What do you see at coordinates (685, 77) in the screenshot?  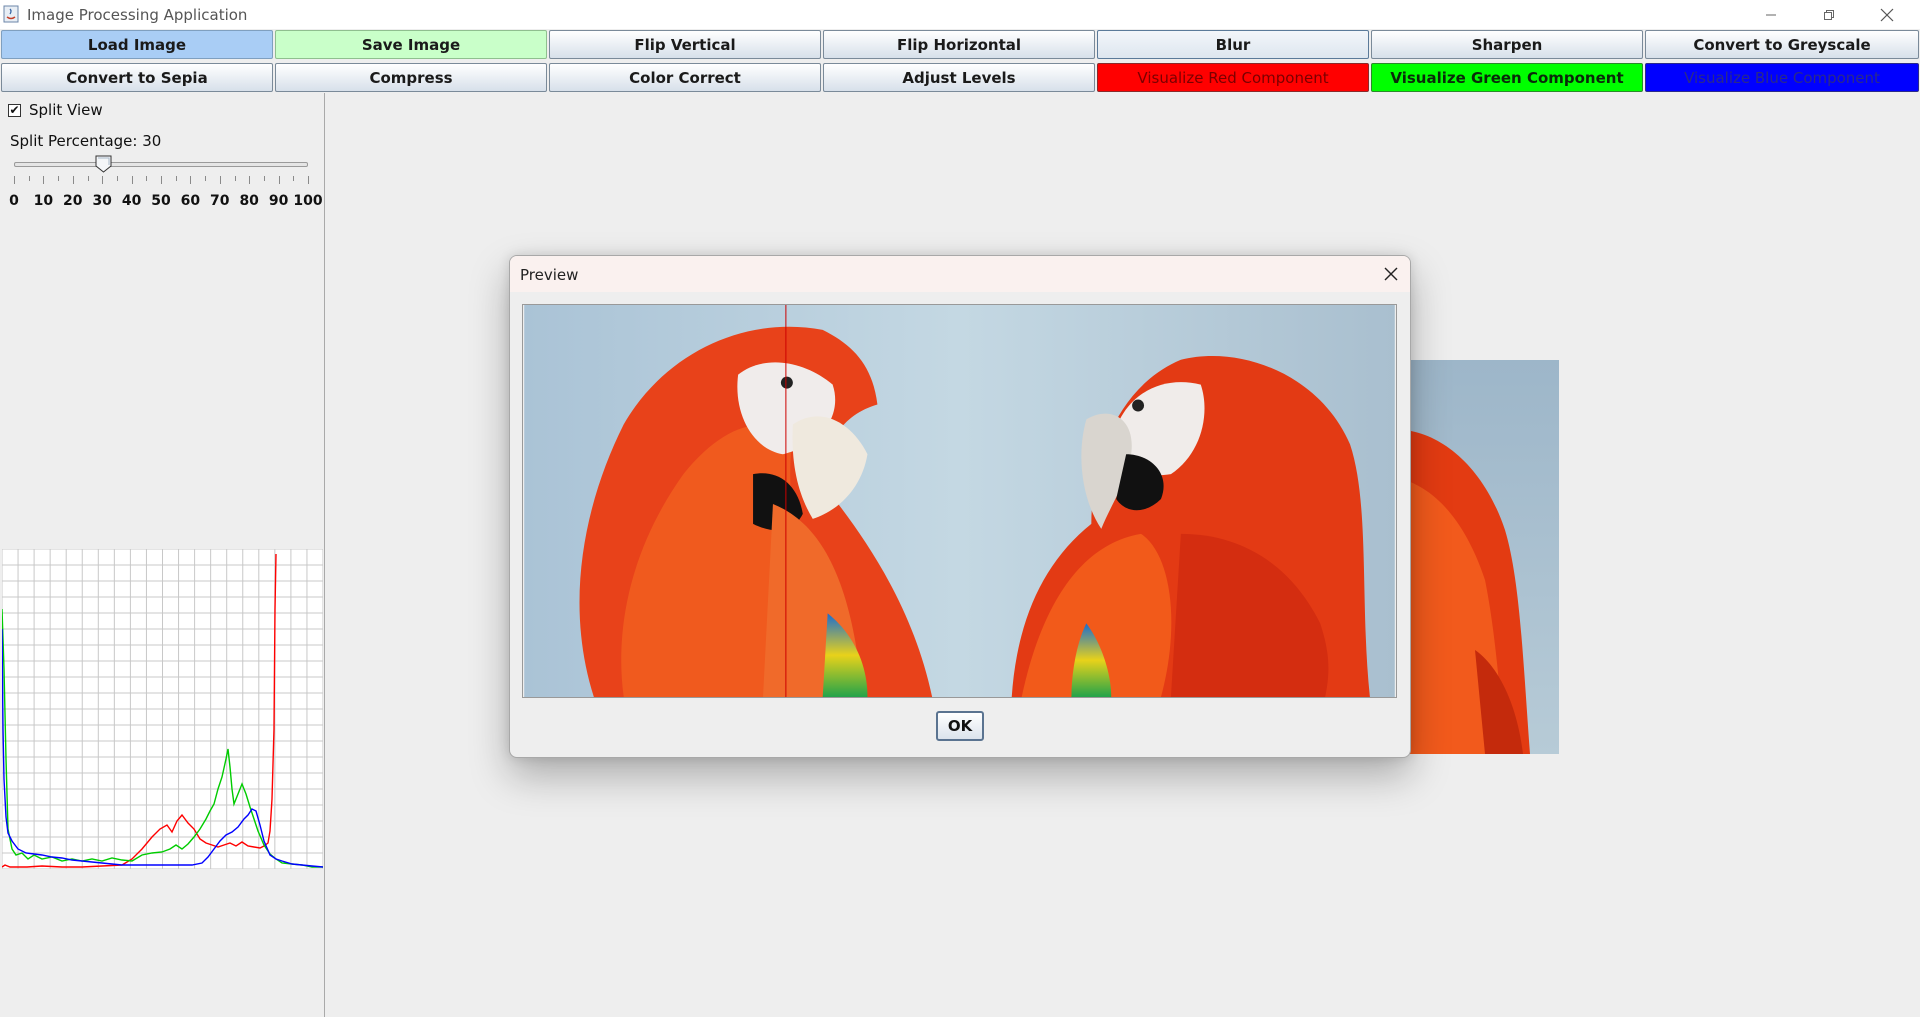 I see `color-correct-button: Color Correct` at bounding box center [685, 77].